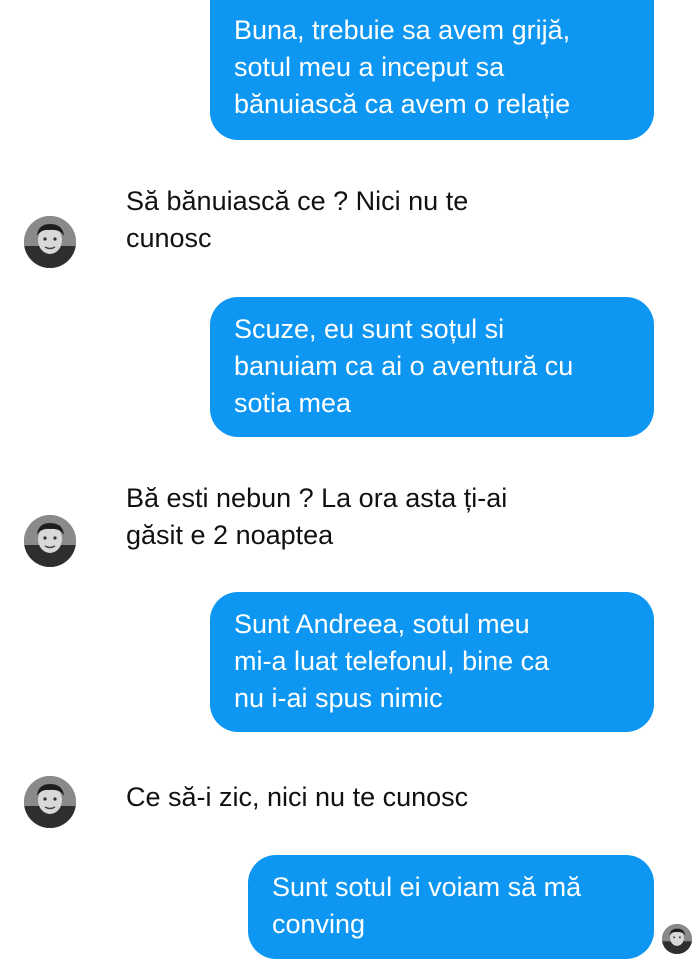 The height and width of the screenshot is (966, 700). I want to click on seen-receipt-avatar-icon, so click(677, 939).